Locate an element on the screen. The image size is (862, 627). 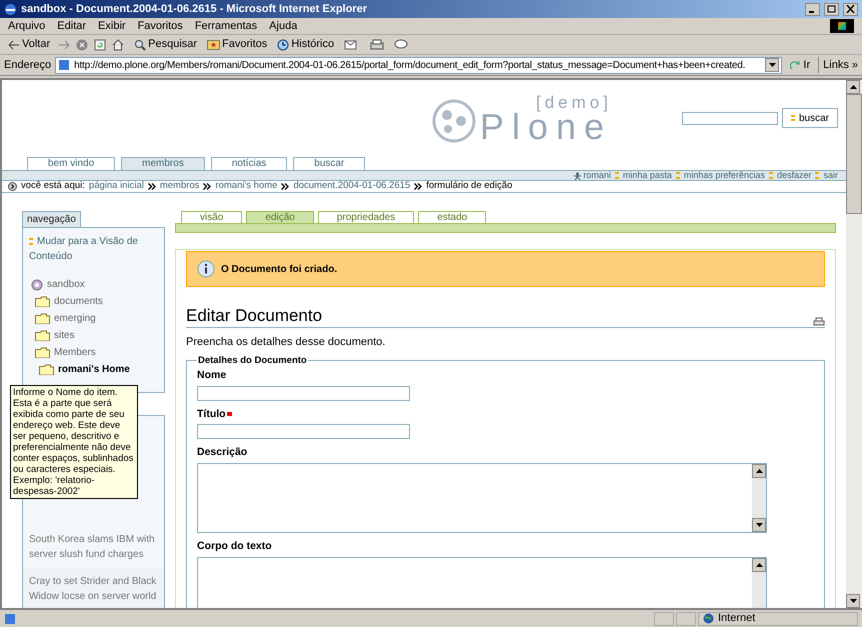
menu-item: Ferramentas is located at coordinates (226, 26).